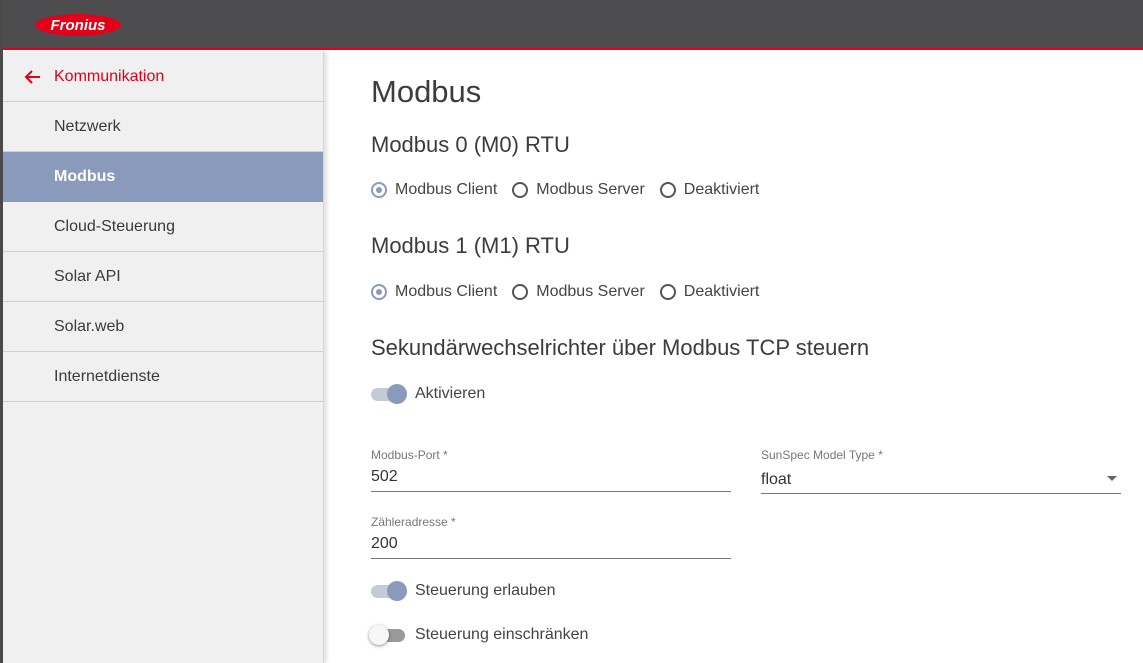  Describe the element at coordinates (551, 544) in the screenshot. I see `field-value: 200` at that location.